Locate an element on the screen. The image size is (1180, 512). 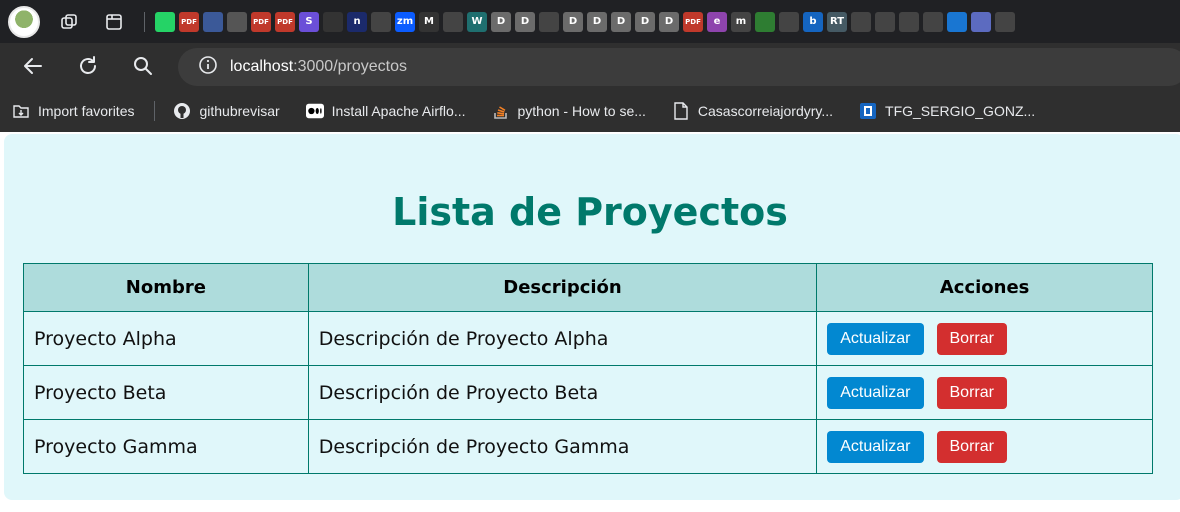
back-icon is located at coordinates (33, 66).